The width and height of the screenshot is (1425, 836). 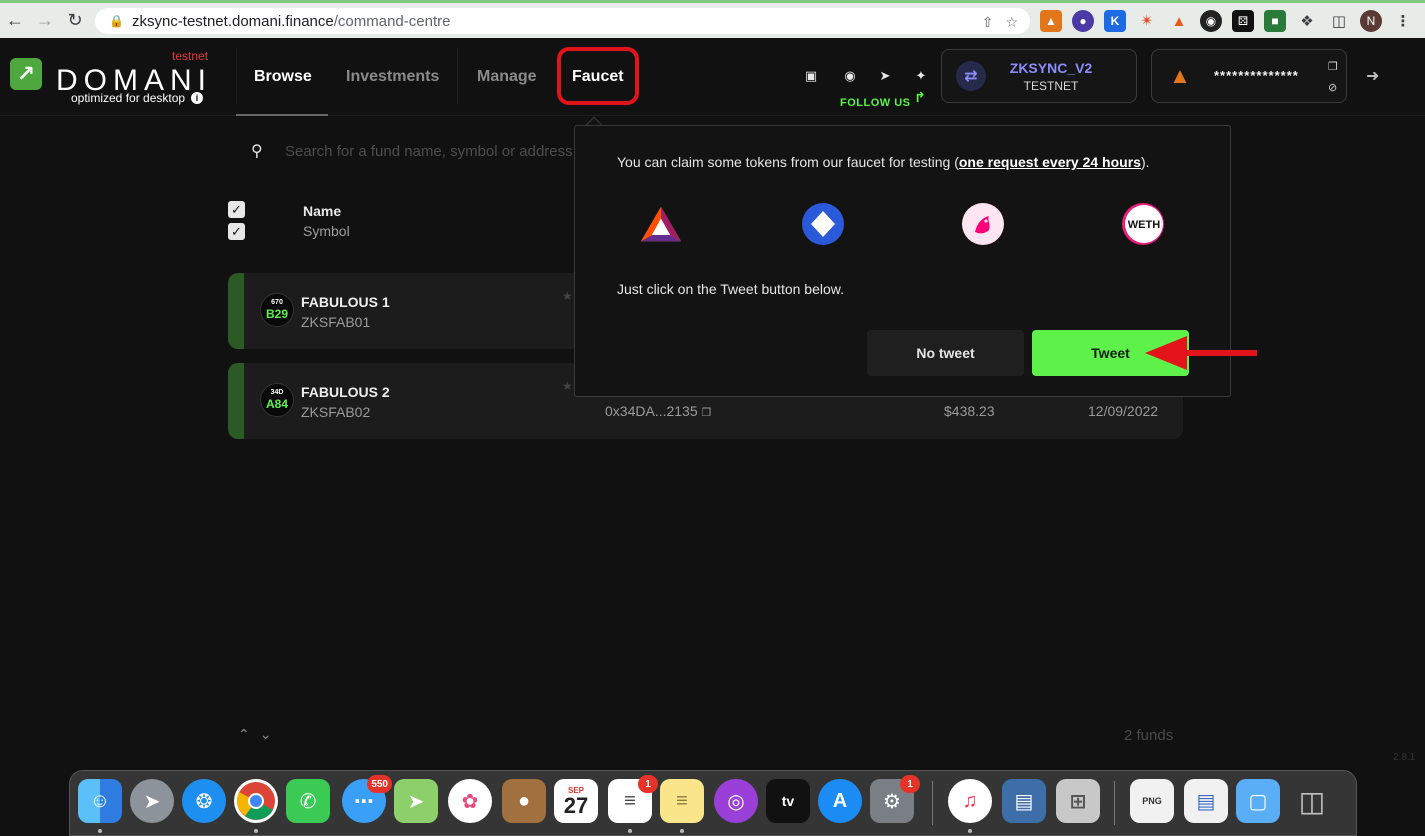 I want to click on eye-slash-icon: ⊘, so click(x=1332, y=87).